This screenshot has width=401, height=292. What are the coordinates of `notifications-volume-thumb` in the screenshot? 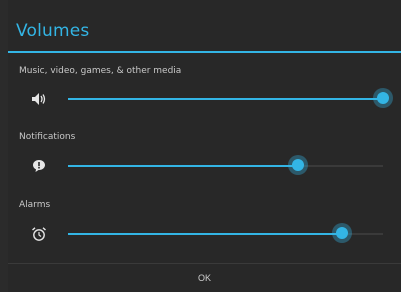 It's located at (297, 165).